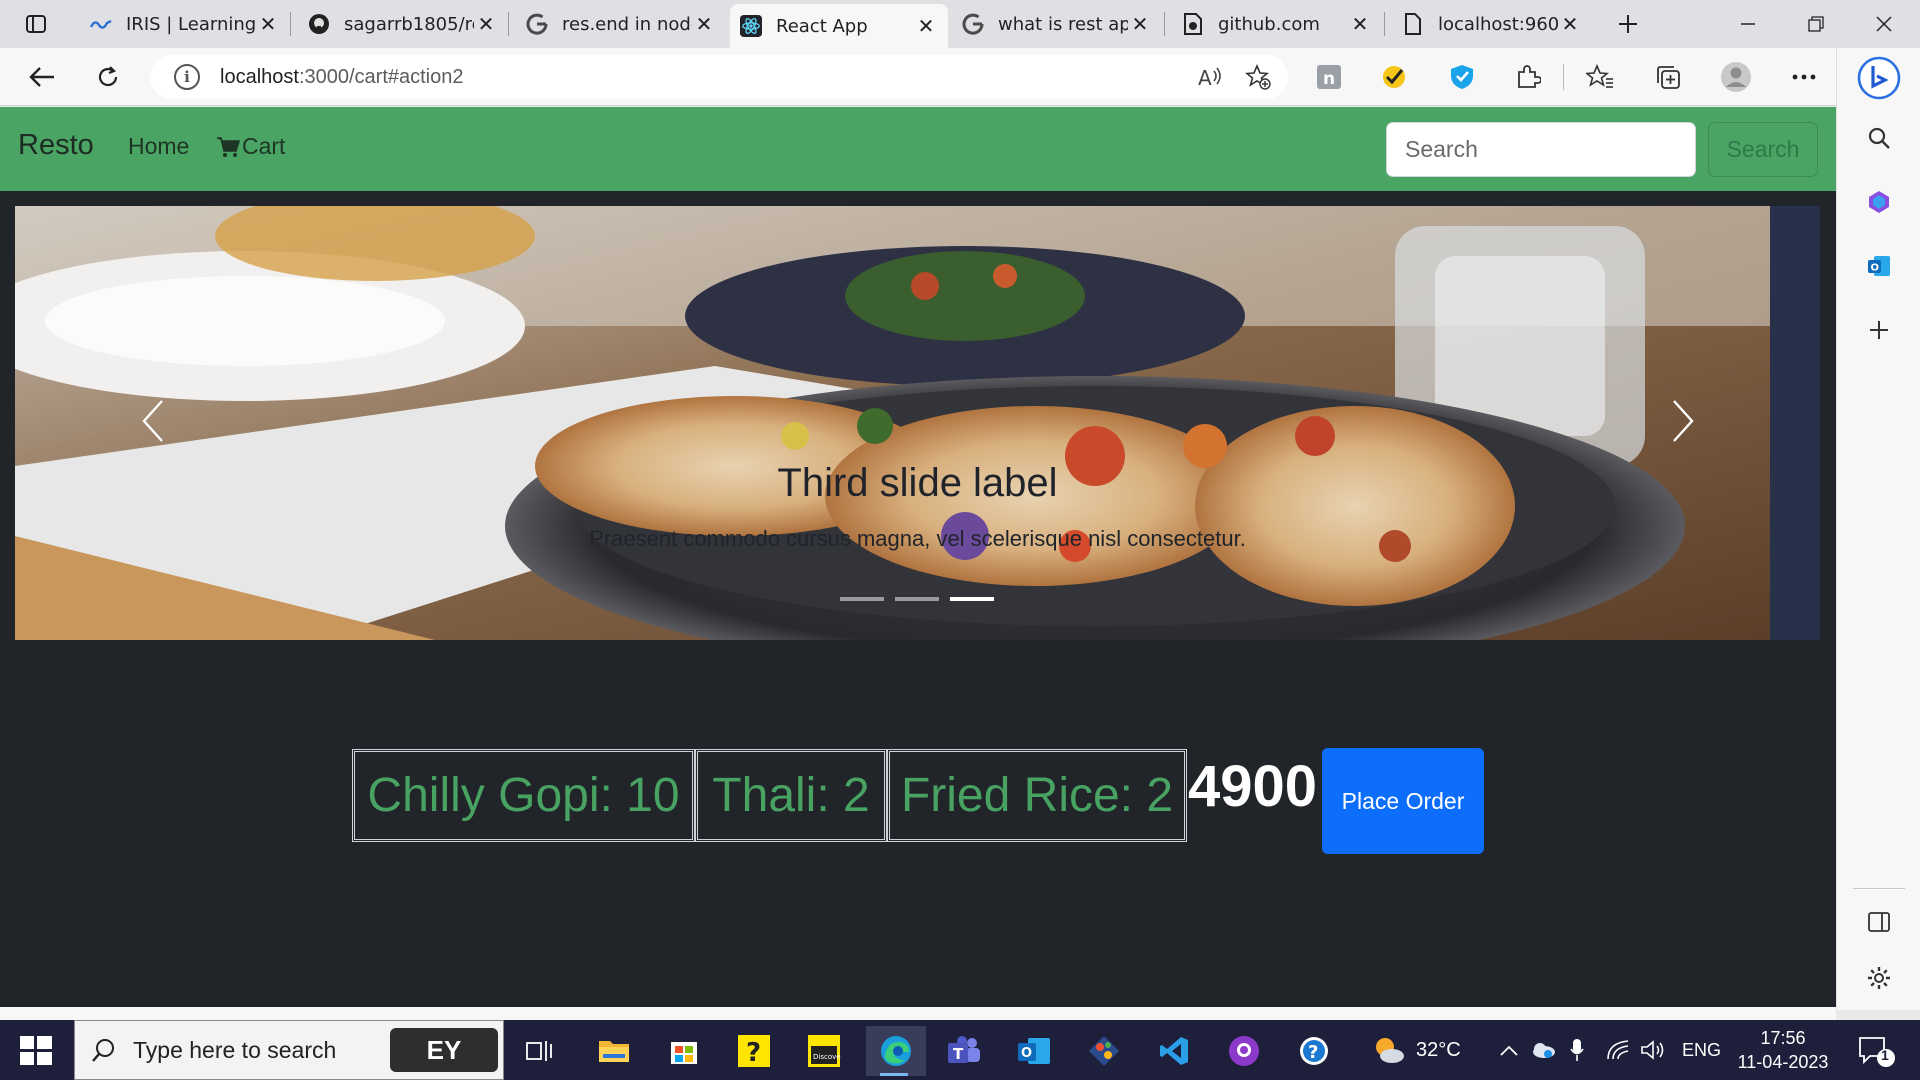  I want to click on tab-google-res-end: res.end in node ✕, so click(621, 24).